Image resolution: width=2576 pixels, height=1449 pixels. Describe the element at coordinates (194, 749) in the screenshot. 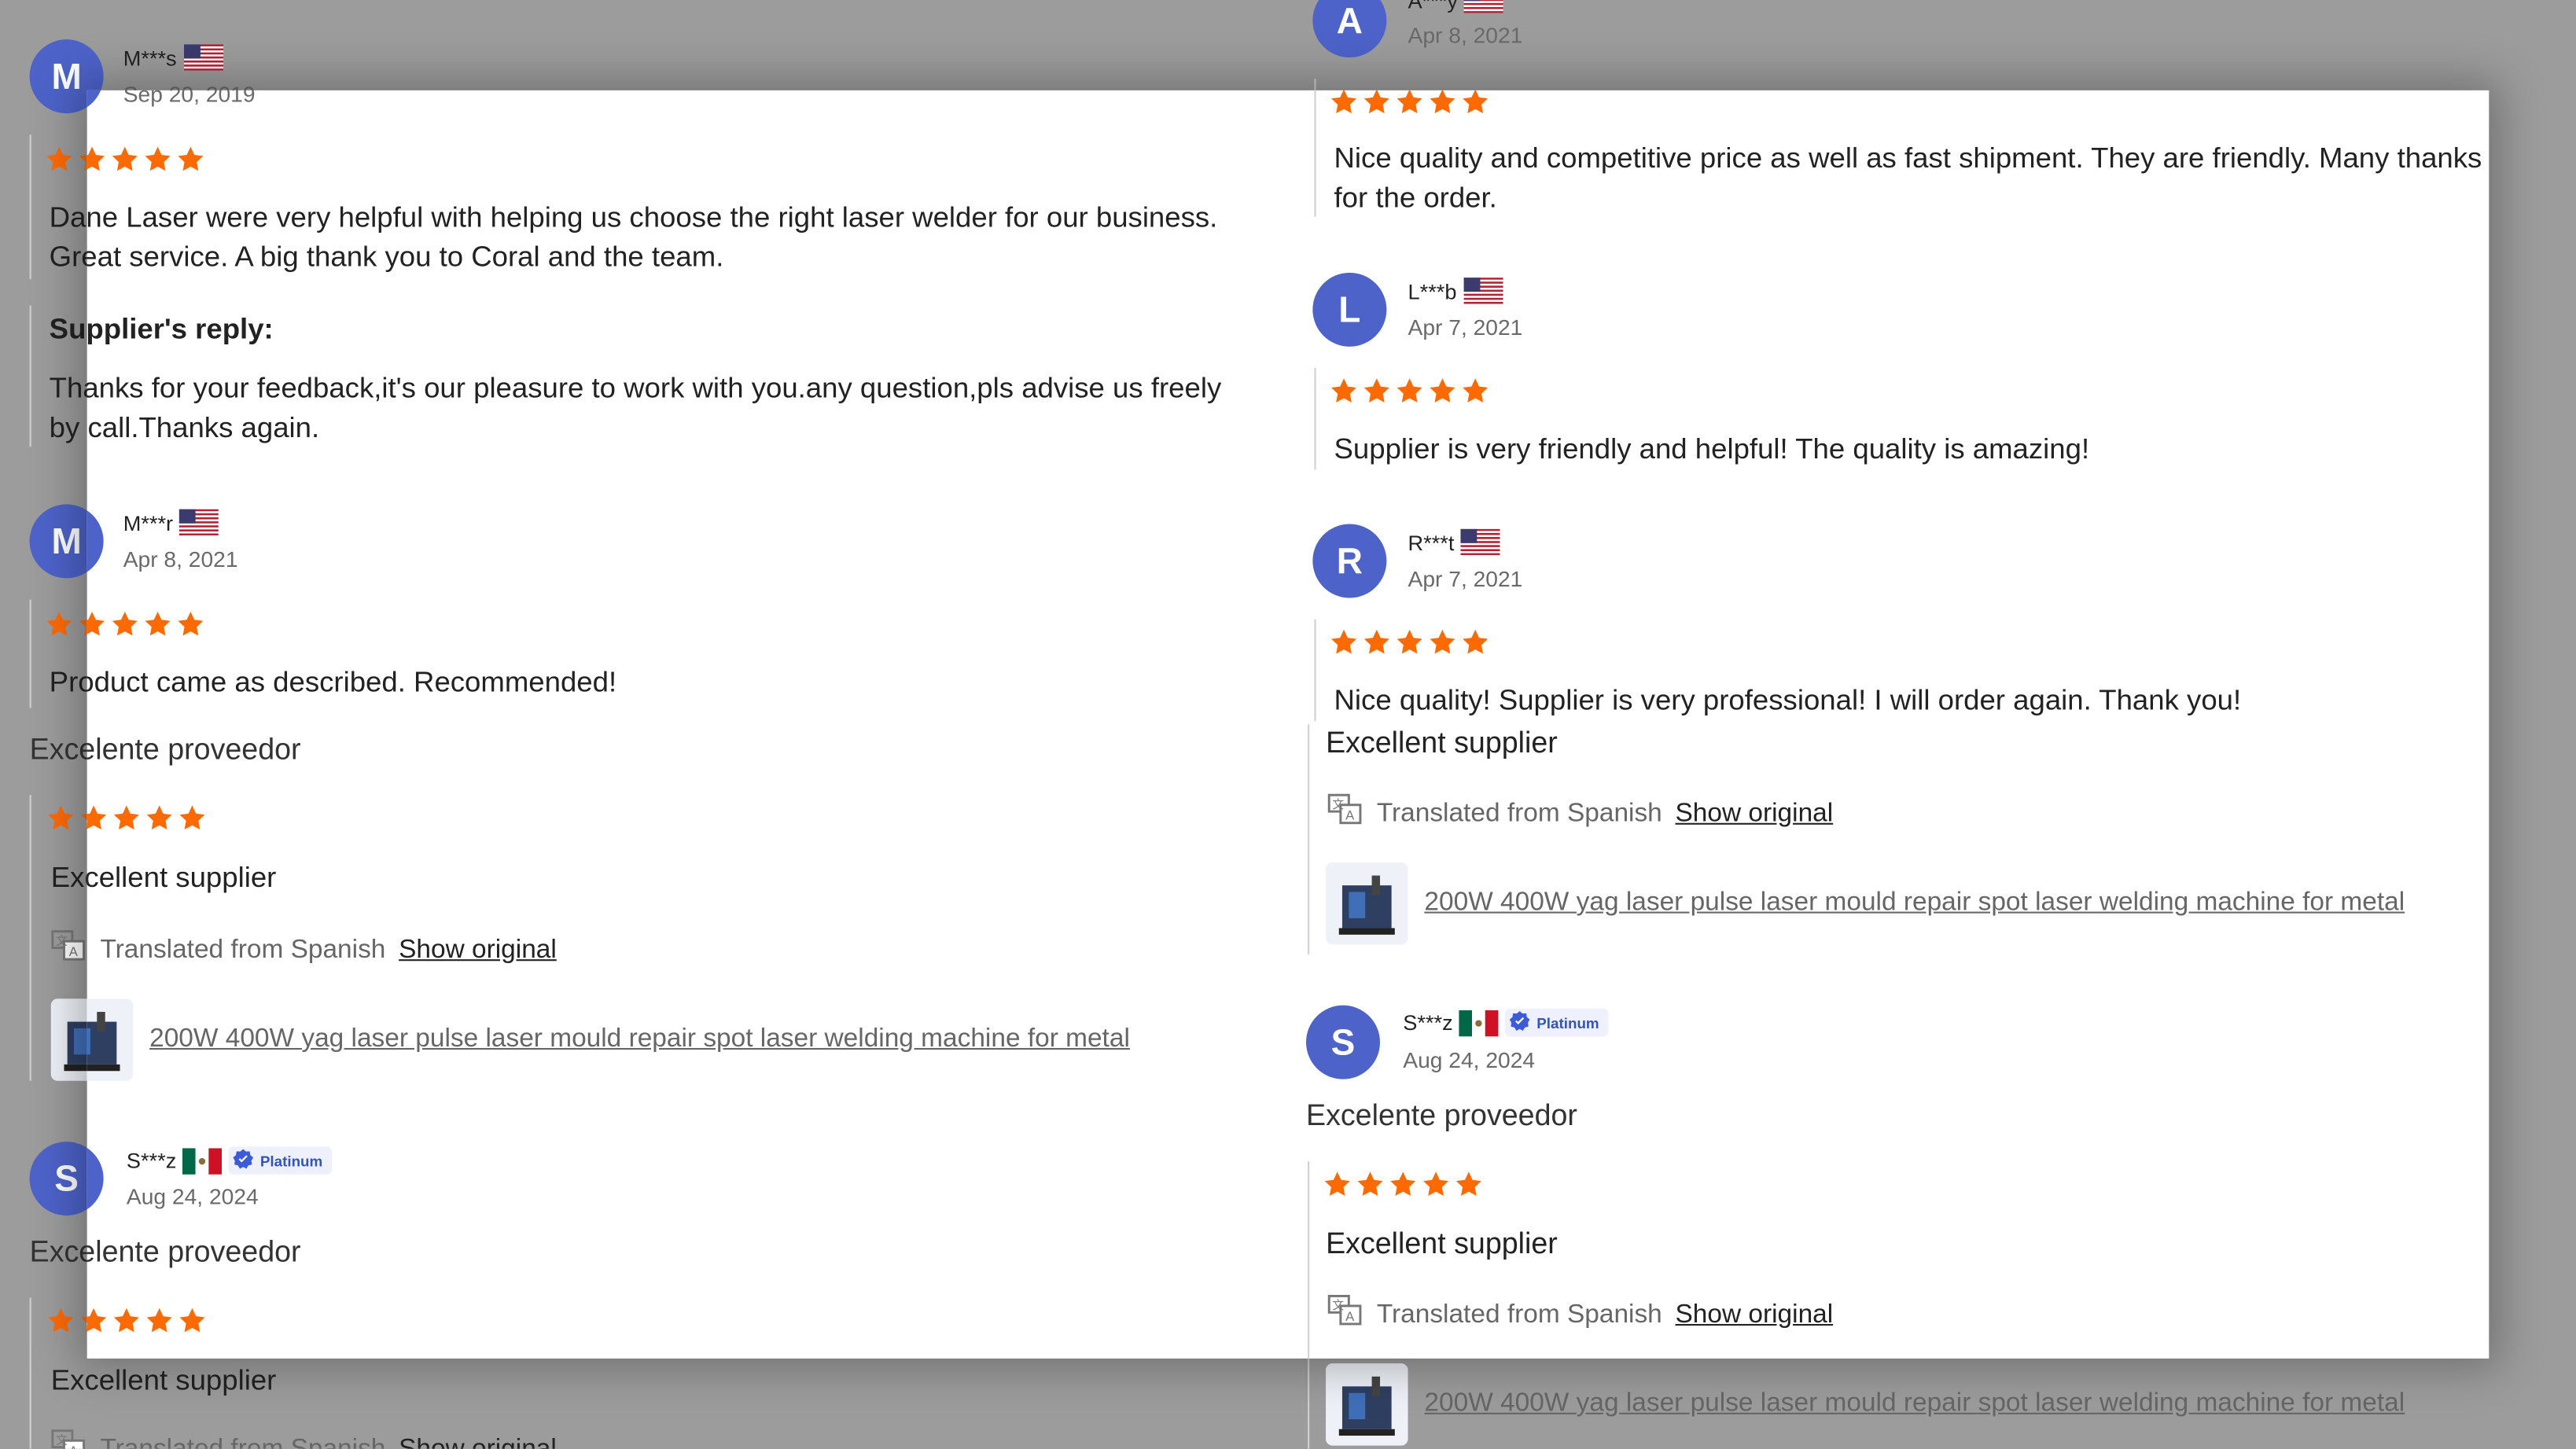

I see `original-review-text: Excelente proveedor` at that location.